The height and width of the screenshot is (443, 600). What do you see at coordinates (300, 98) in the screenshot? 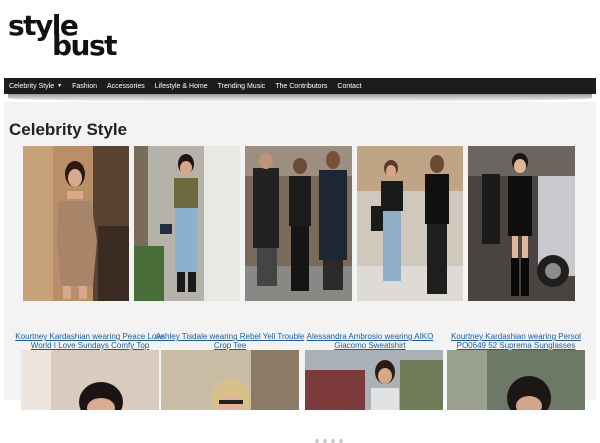
I see `nav-shadow` at bounding box center [300, 98].